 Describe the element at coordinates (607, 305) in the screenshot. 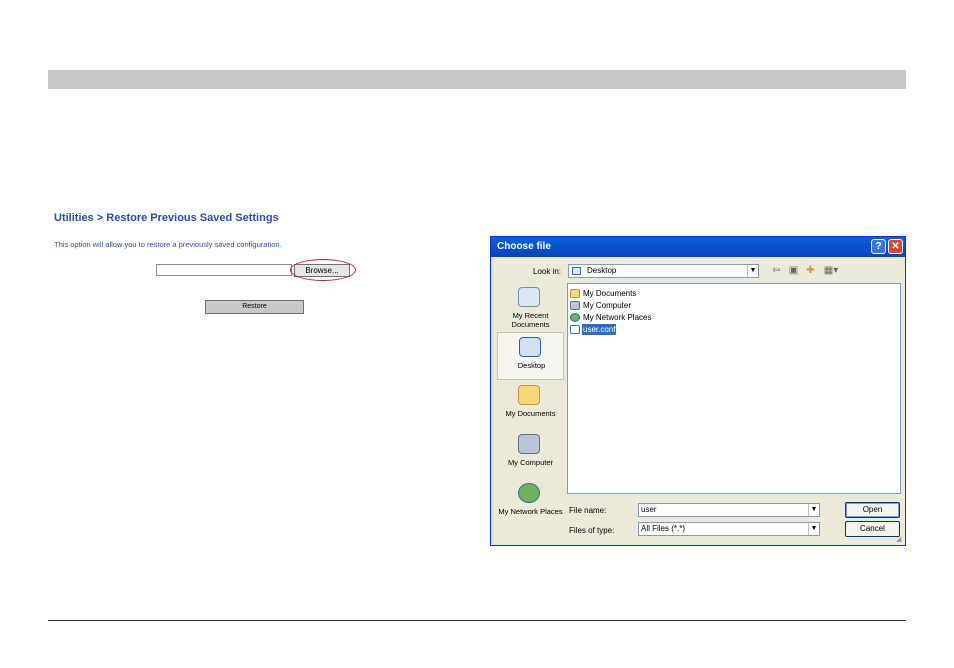

I see `file-label: My Computer` at that location.